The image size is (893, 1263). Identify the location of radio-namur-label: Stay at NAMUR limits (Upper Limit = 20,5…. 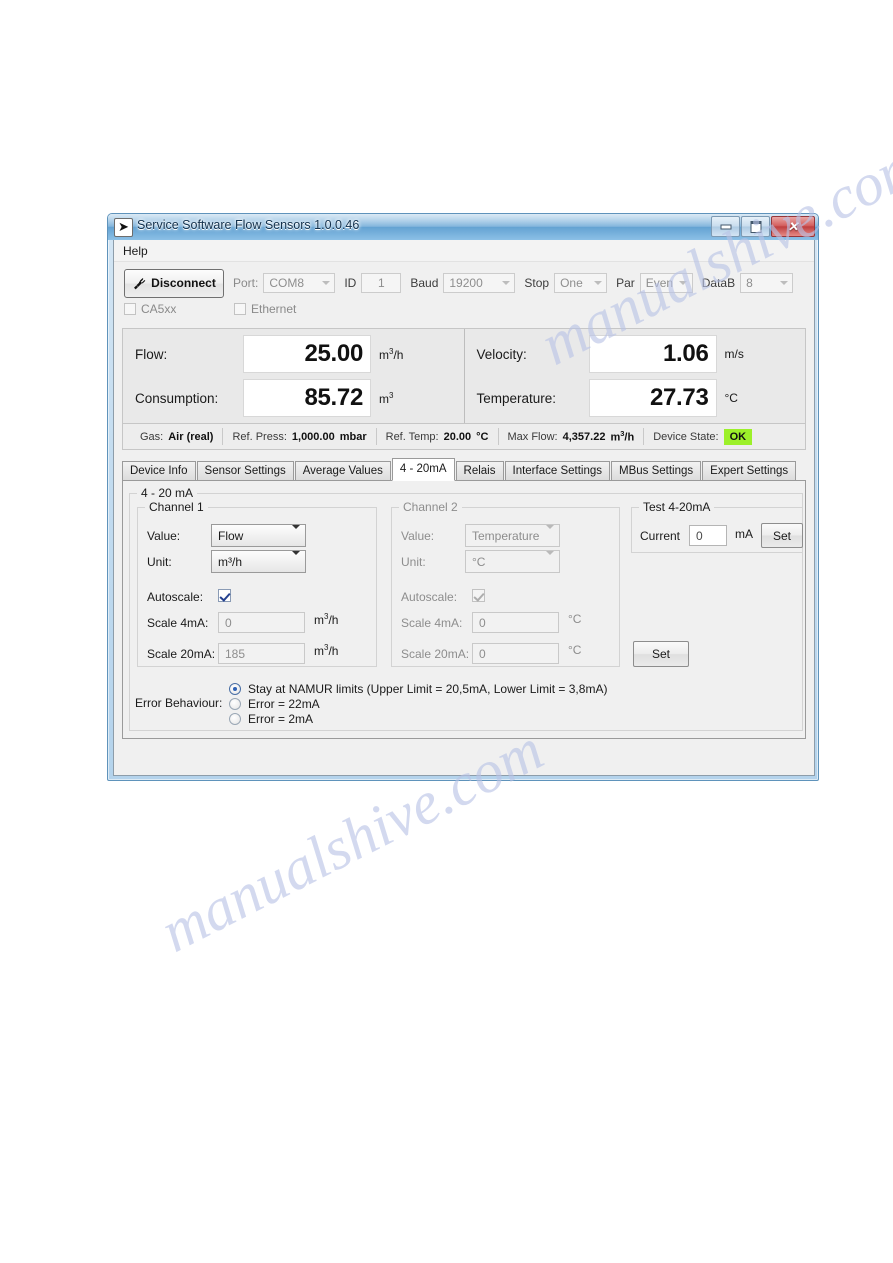
(428, 689).